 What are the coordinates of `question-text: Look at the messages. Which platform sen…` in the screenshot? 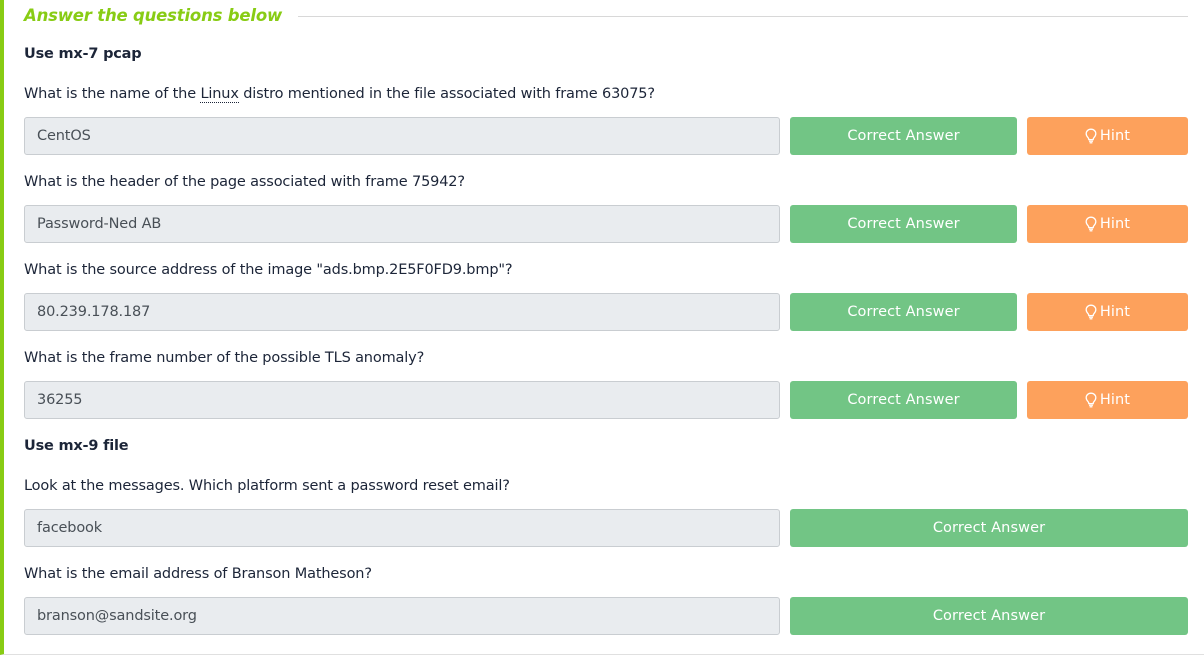 It's located at (267, 486).